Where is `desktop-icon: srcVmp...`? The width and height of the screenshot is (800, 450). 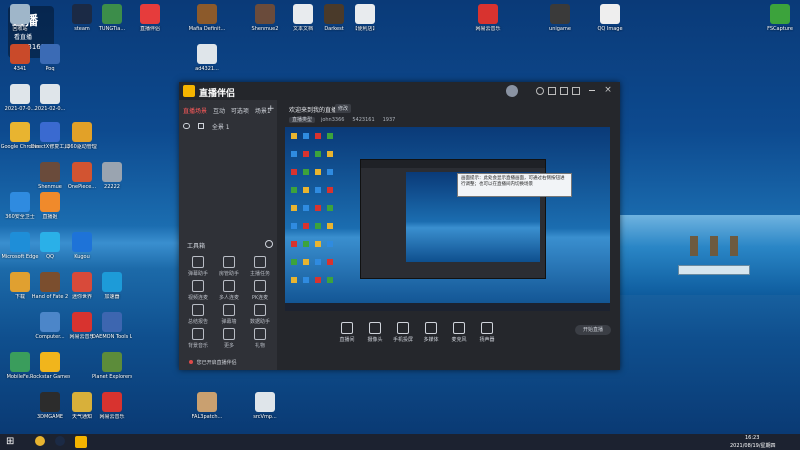
desktop-icon: srcVmp... is located at coordinates (265, 410).